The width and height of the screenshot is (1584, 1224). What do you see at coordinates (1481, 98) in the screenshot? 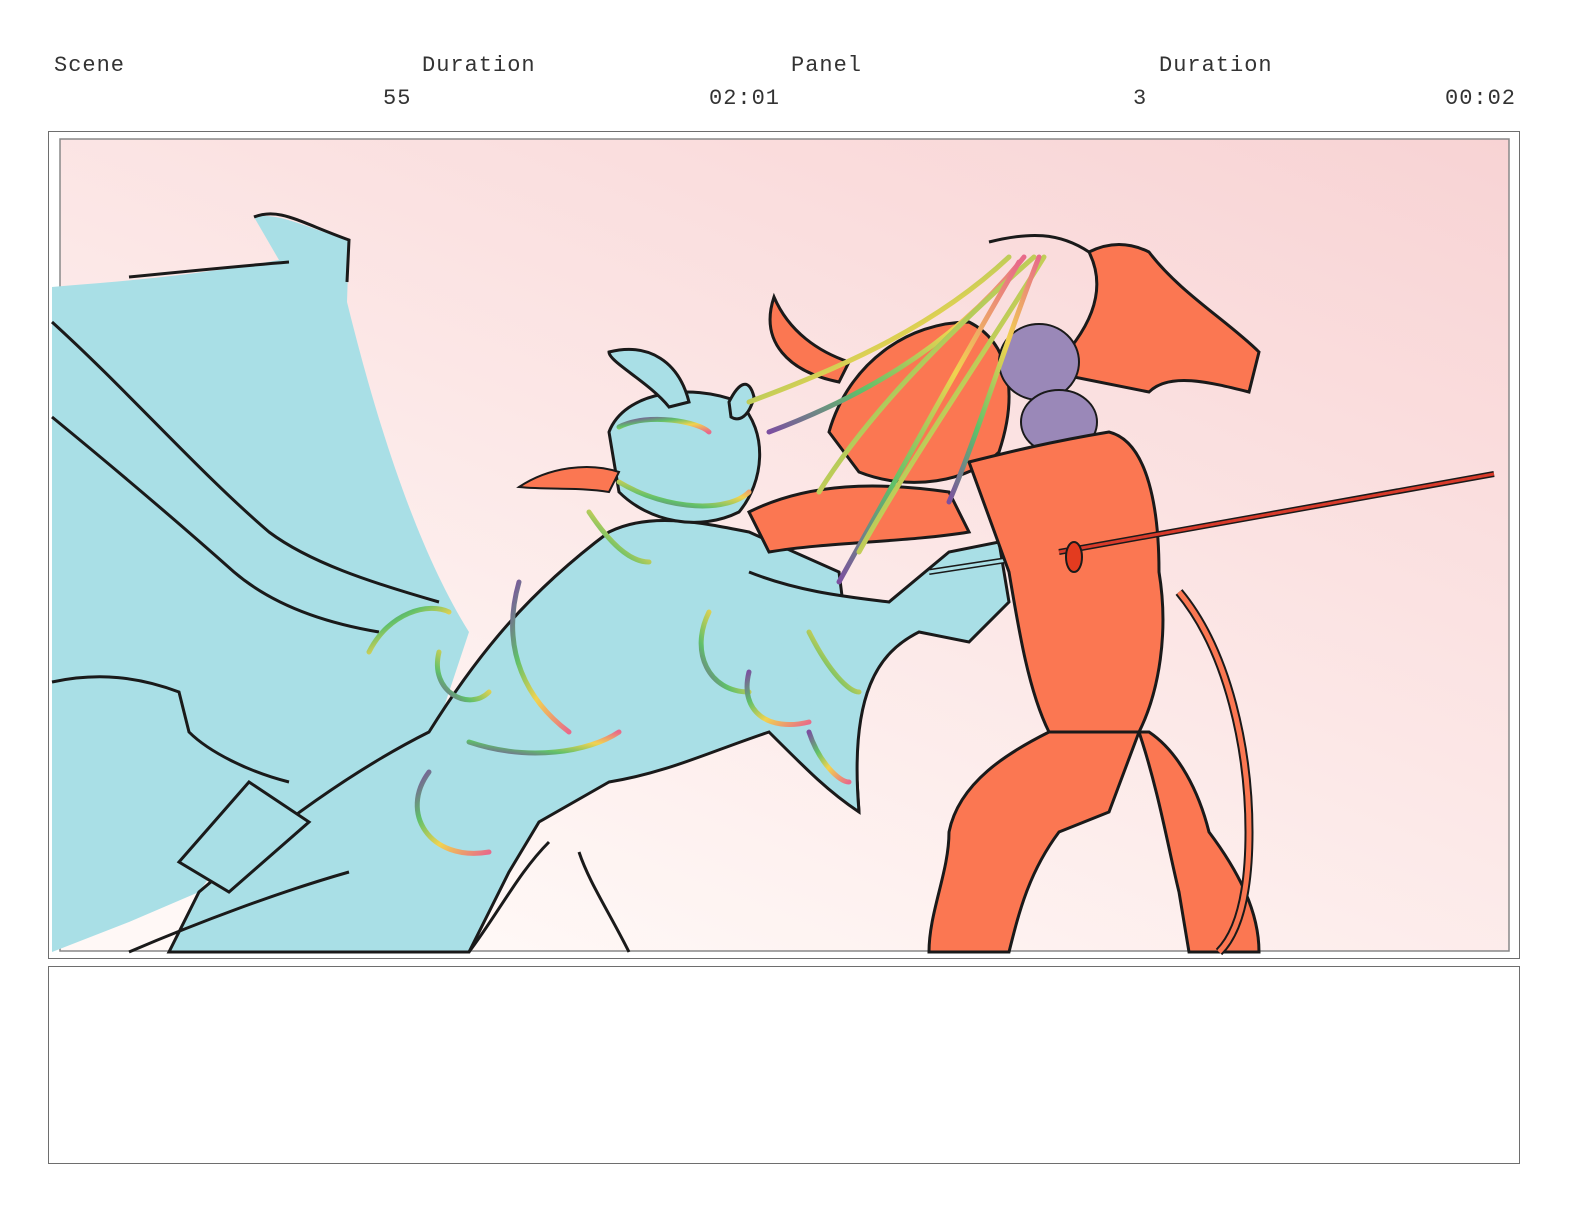
I see `panel-duration-value: 00:02` at bounding box center [1481, 98].